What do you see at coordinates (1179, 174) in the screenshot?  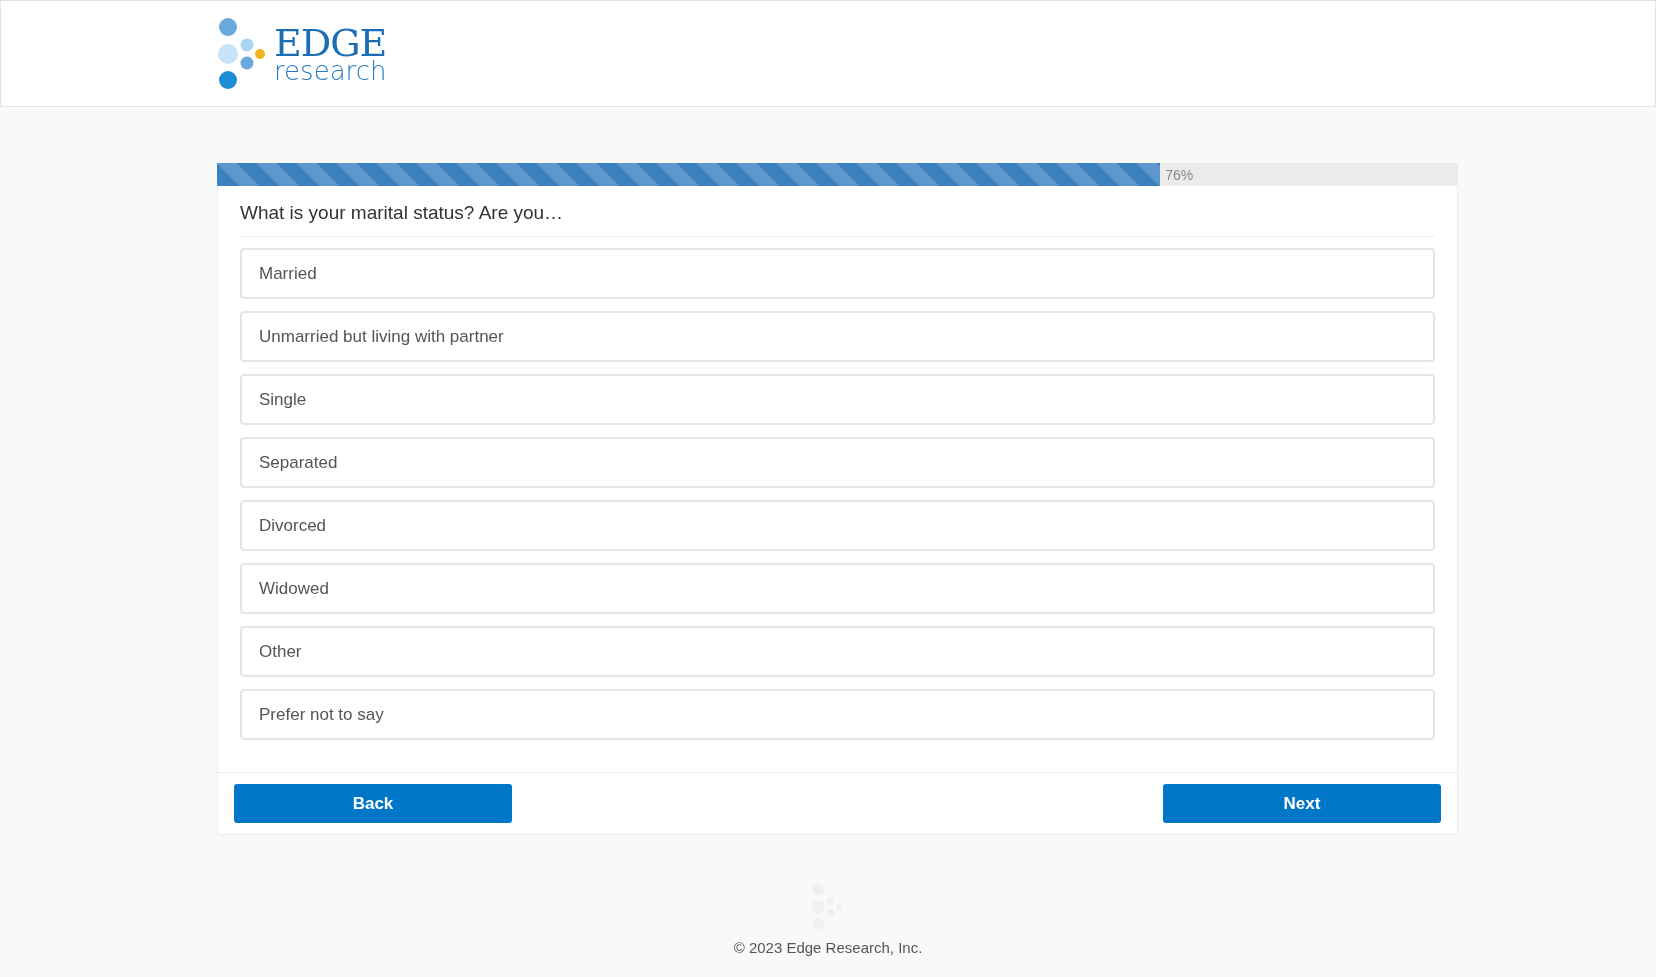 I see `progress-label: 76%` at bounding box center [1179, 174].